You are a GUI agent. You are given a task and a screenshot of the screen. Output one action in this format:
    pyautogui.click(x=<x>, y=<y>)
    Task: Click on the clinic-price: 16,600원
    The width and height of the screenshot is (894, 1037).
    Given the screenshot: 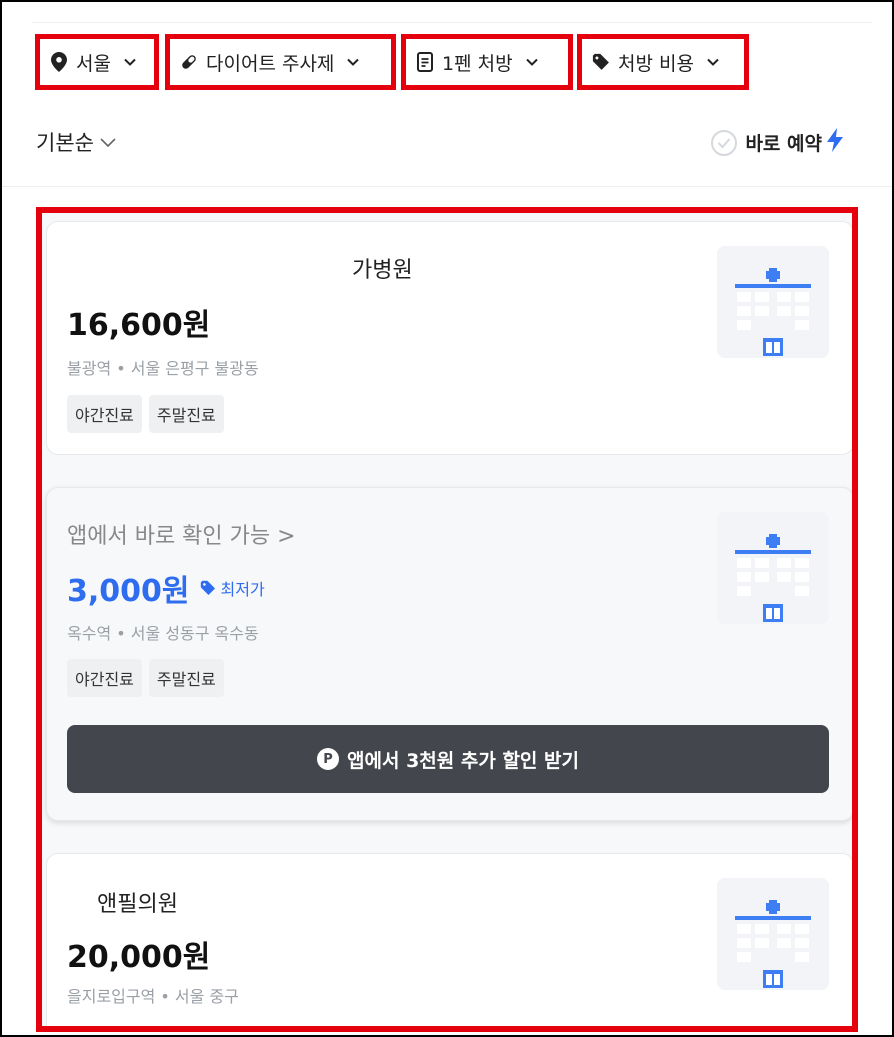 What is the action you would take?
    pyautogui.click(x=139, y=325)
    